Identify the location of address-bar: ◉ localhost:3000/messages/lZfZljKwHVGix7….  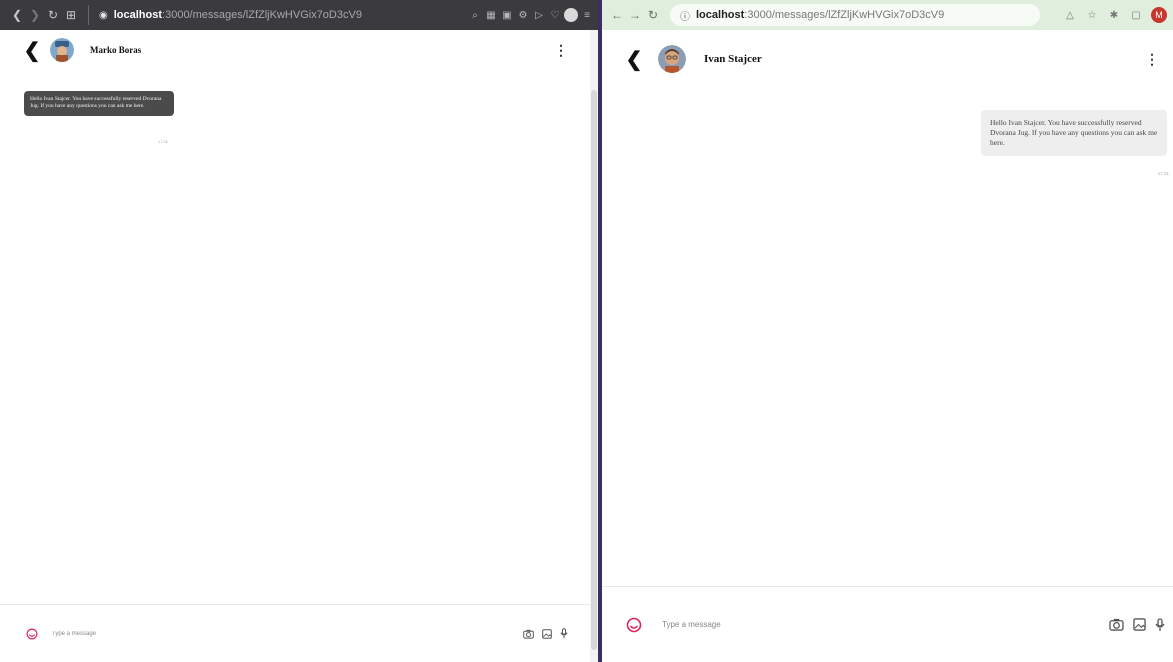
(225, 15).